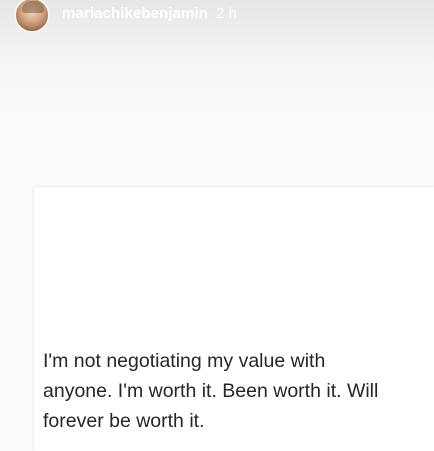  Describe the element at coordinates (135, 13) in the screenshot. I see `username: mariachikebenjamin` at that location.